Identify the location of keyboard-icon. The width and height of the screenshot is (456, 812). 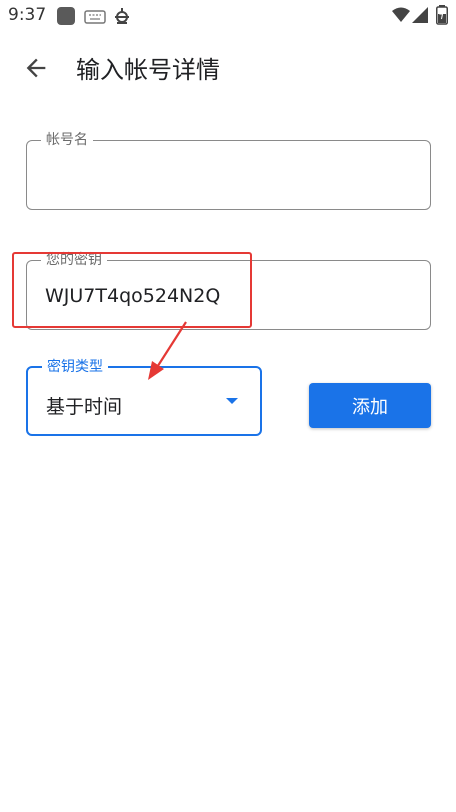
(95, 18).